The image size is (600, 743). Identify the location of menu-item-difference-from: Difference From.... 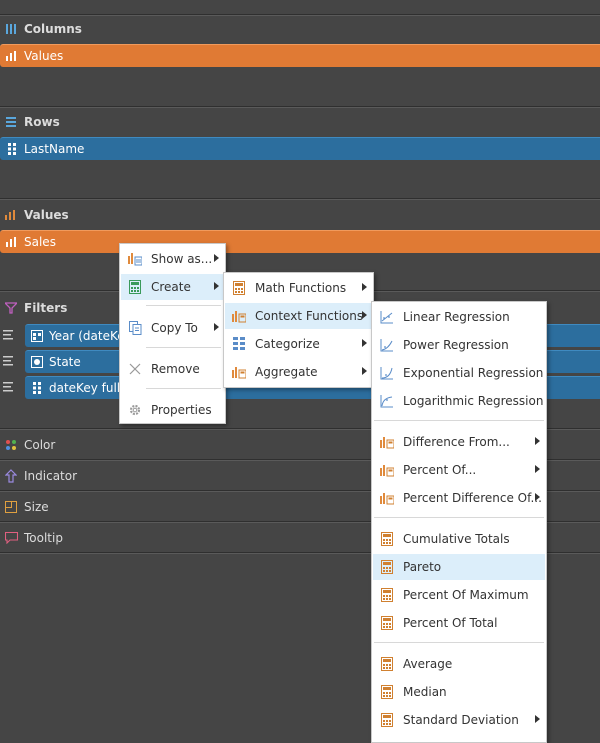
(459, 442).